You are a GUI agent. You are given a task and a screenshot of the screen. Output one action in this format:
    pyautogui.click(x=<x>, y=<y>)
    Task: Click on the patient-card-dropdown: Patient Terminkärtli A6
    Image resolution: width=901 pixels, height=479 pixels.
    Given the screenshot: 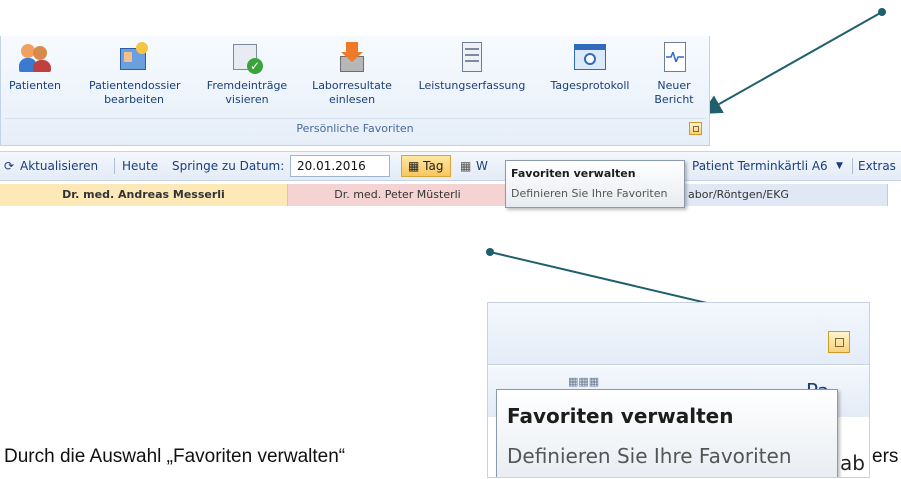 What is the action you would take?
    pyautogui.click(x=760, y=166)
    